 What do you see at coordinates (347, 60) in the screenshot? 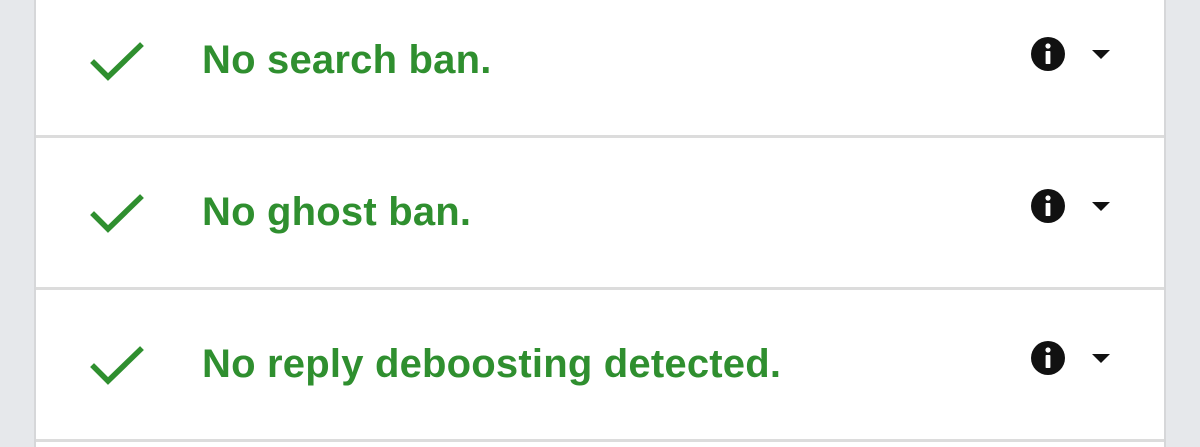
I see `result-label: No search ban.` at bounding box center [347, 60].